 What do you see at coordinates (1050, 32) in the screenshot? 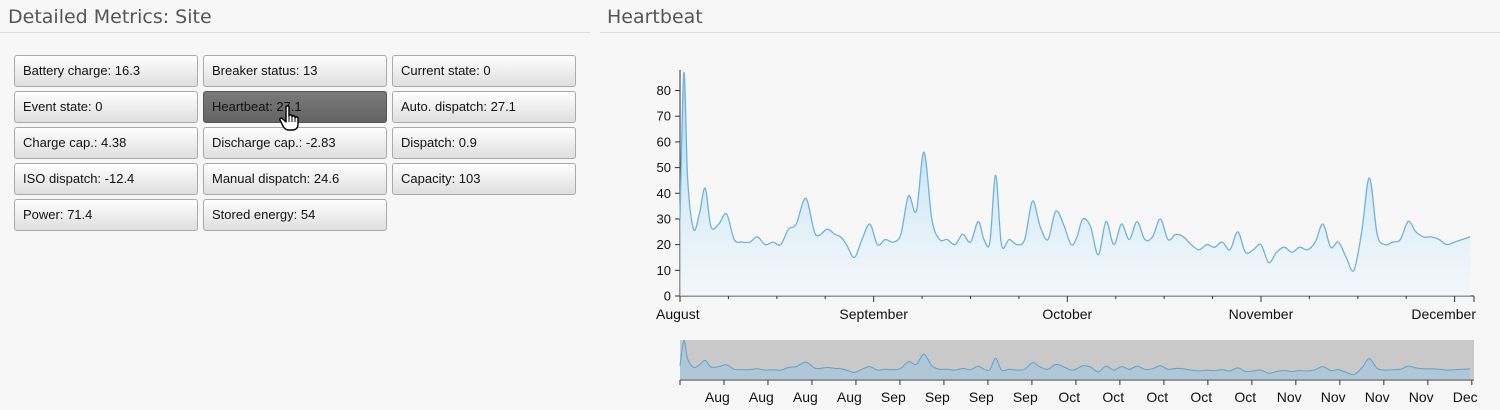
I see `right-divider` at bounding box center [1050, 32].